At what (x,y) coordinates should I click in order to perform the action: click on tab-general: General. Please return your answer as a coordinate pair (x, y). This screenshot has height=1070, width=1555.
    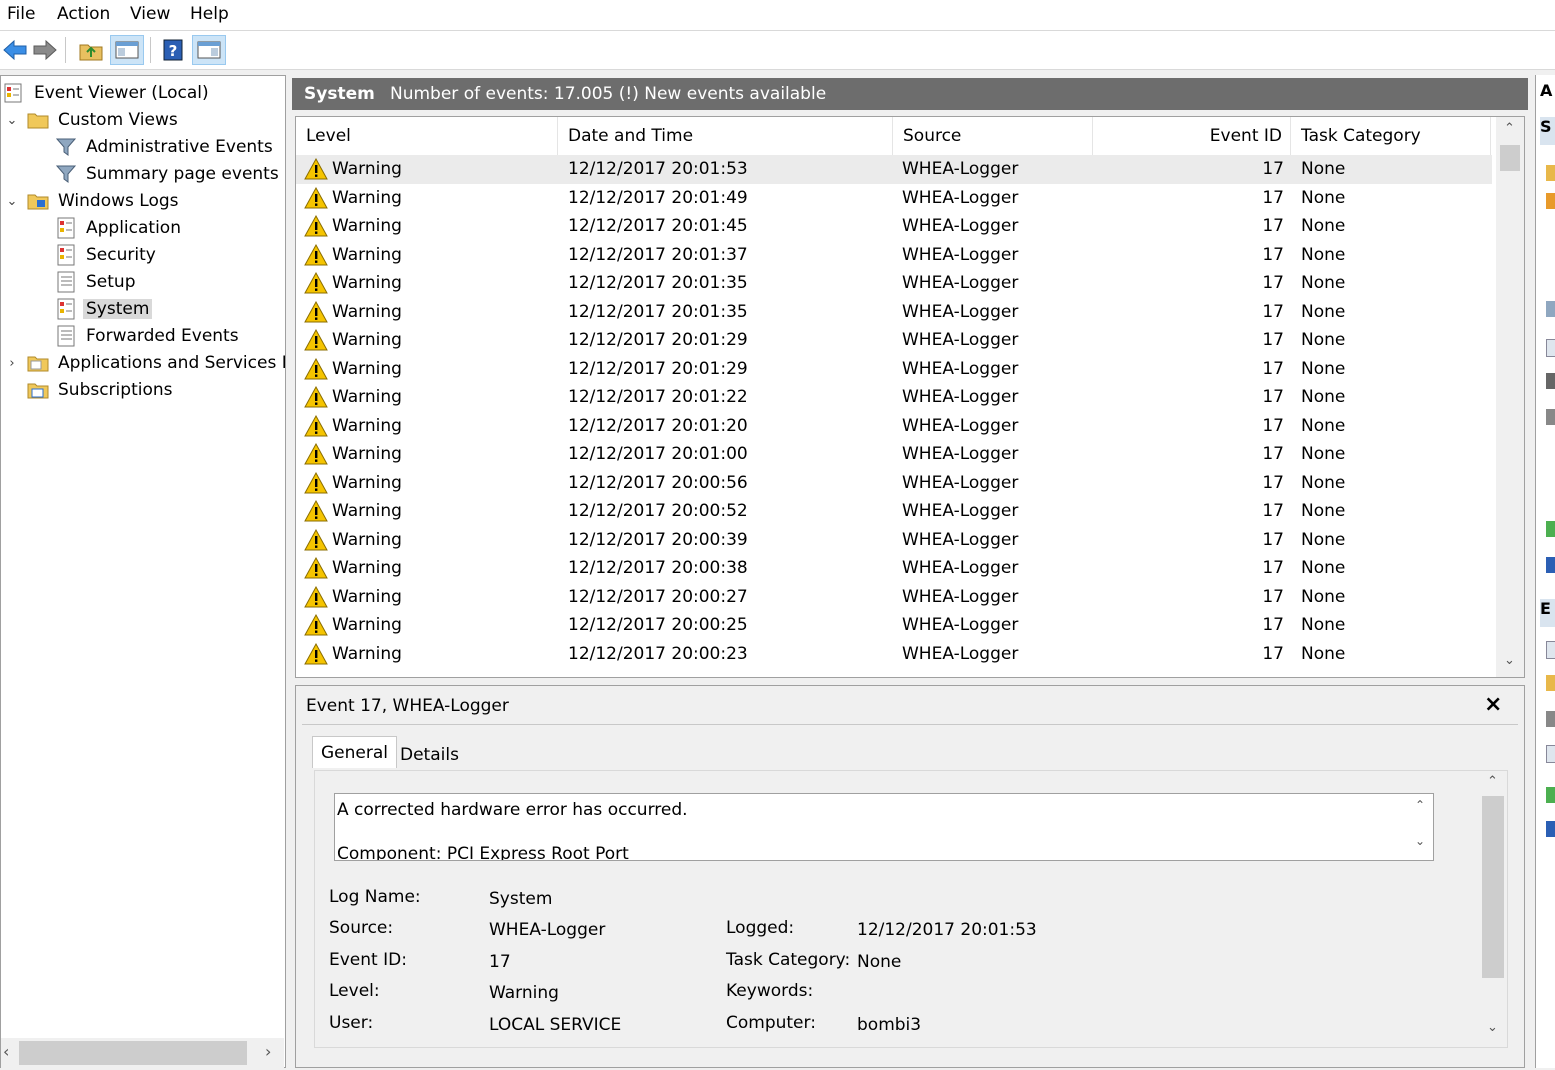
    Looking at the image, I should click on (354, 752).